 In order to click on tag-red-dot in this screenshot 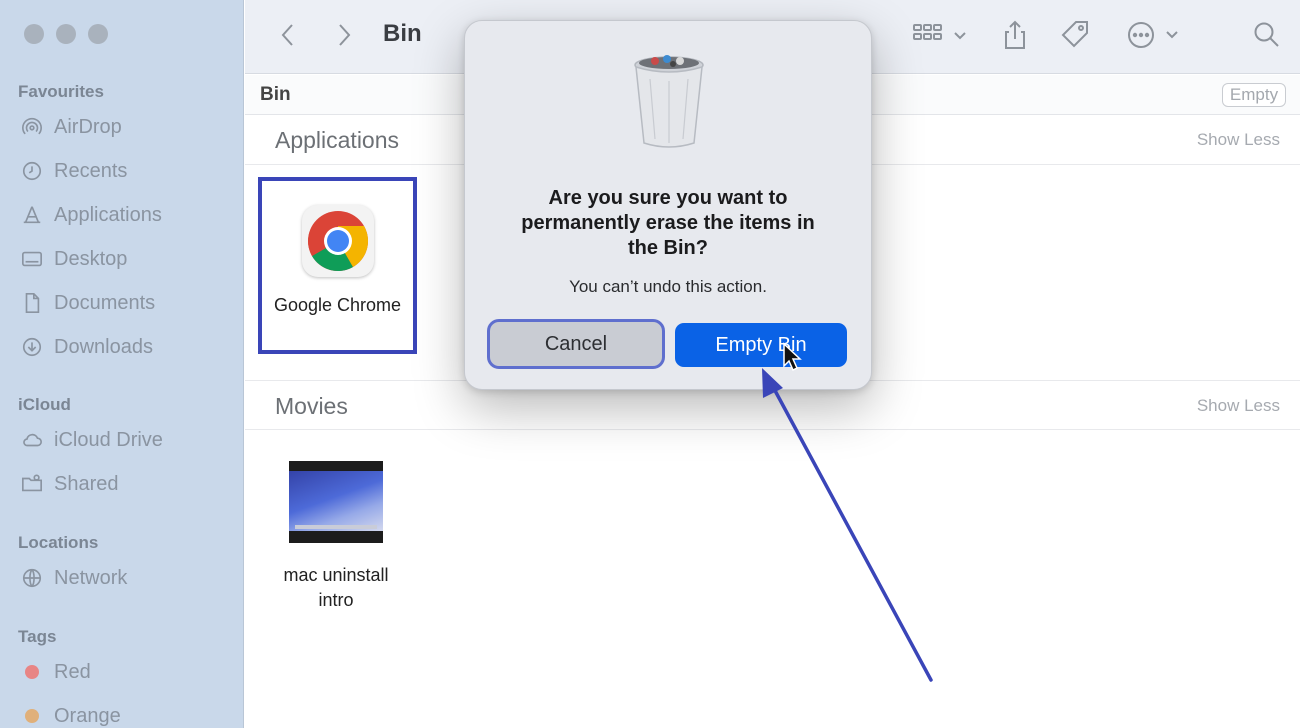, I will do `click(32, 672)`.